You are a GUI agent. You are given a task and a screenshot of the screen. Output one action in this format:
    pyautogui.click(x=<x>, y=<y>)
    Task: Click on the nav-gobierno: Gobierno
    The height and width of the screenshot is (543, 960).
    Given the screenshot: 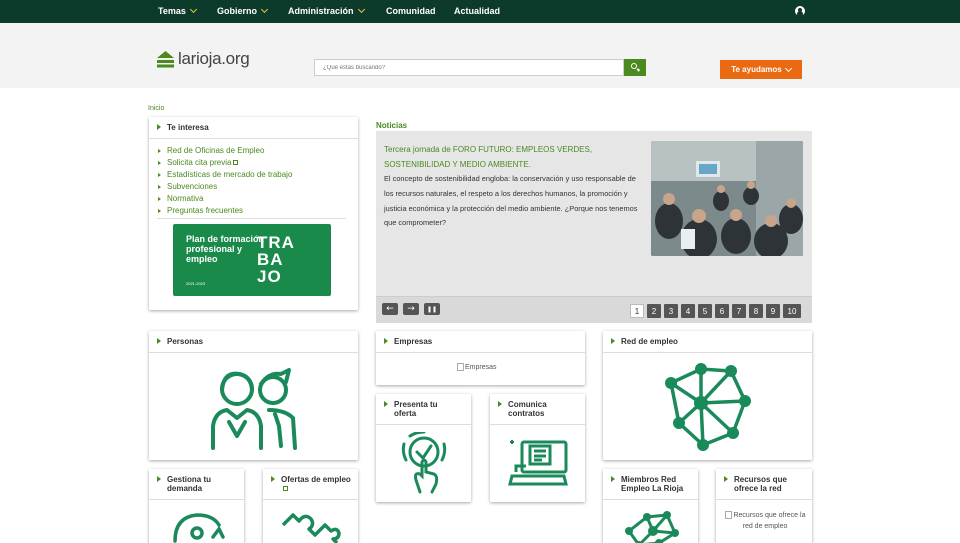 What is the action you would take?
    pyautogui.click(x=243, y=10)
    